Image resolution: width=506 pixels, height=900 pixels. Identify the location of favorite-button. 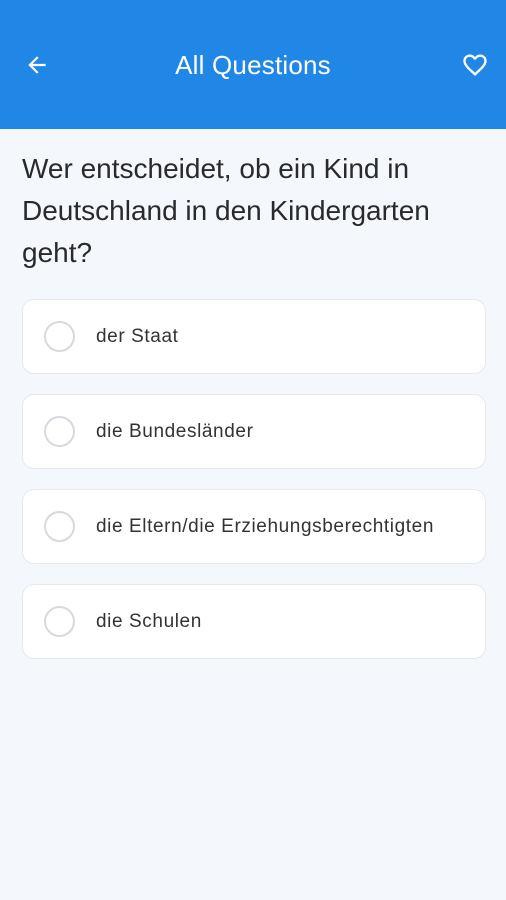
(475, 65).